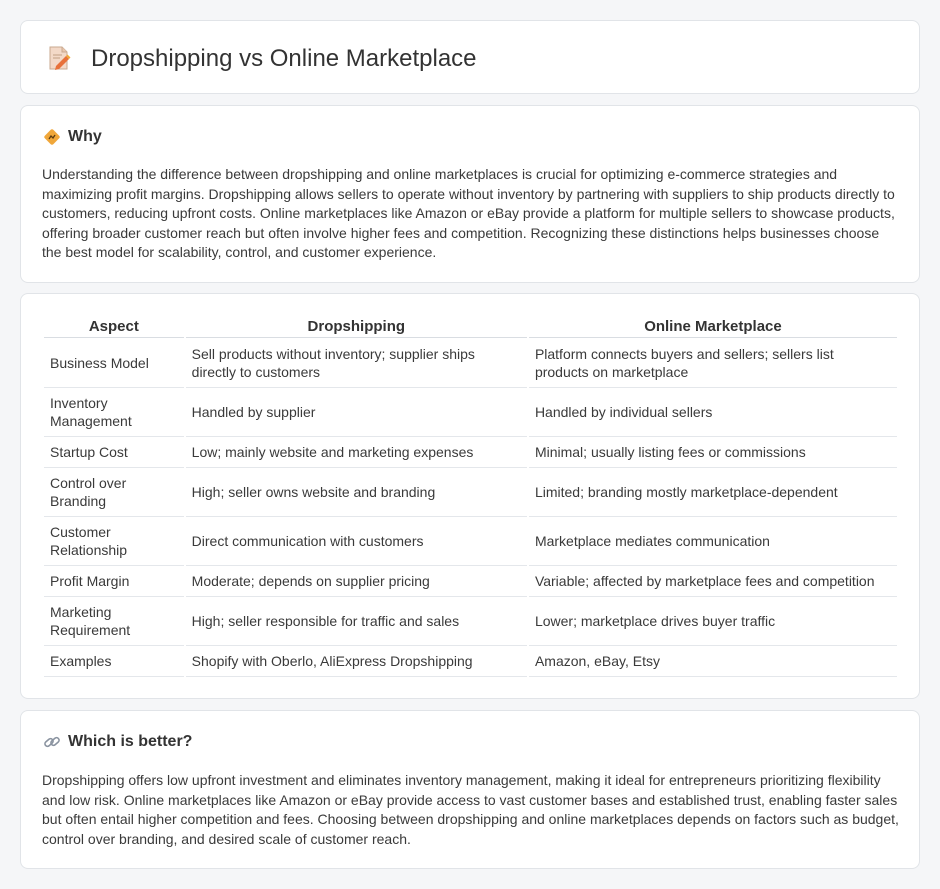 The width and height of the screenshot is (940, 889). Describe the element at coordinates (356, 412) in the screenshot. I see `dropshipping-cell: Handled by supplier` at that location.